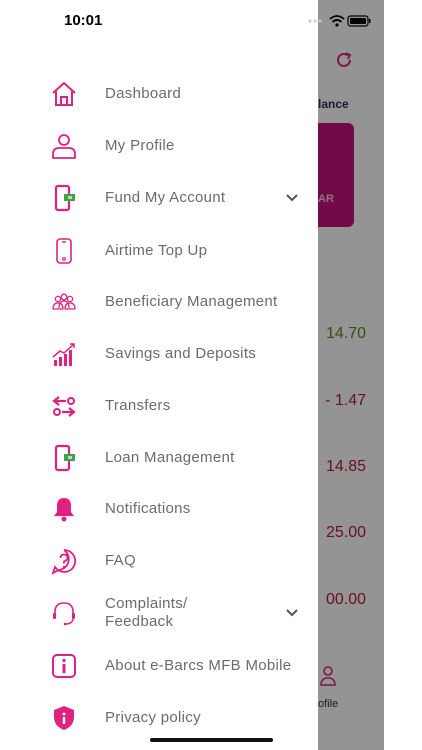 Image resolution: width=422 pixels, height=750 pixels. Describe the element at coordinates (64, 146) in the screenshot. I see `user-icon` at that location.